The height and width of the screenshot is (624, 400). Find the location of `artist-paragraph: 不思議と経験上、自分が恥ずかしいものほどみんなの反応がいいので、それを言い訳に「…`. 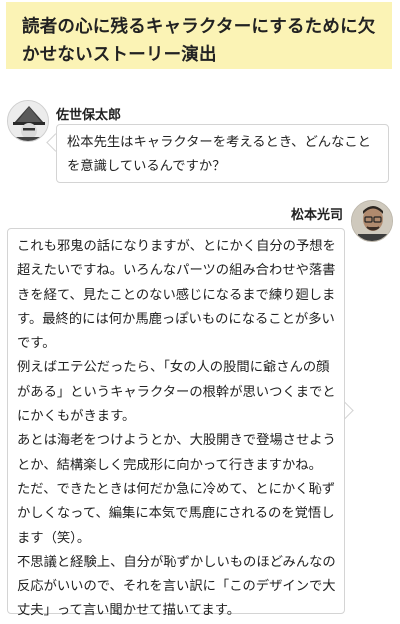

artist-paragraph: 不思議と経験上、自分が恥ずかしいものほどみんなの反応がいいので、それを言い訳に「… is located at coordinates (176, 586).